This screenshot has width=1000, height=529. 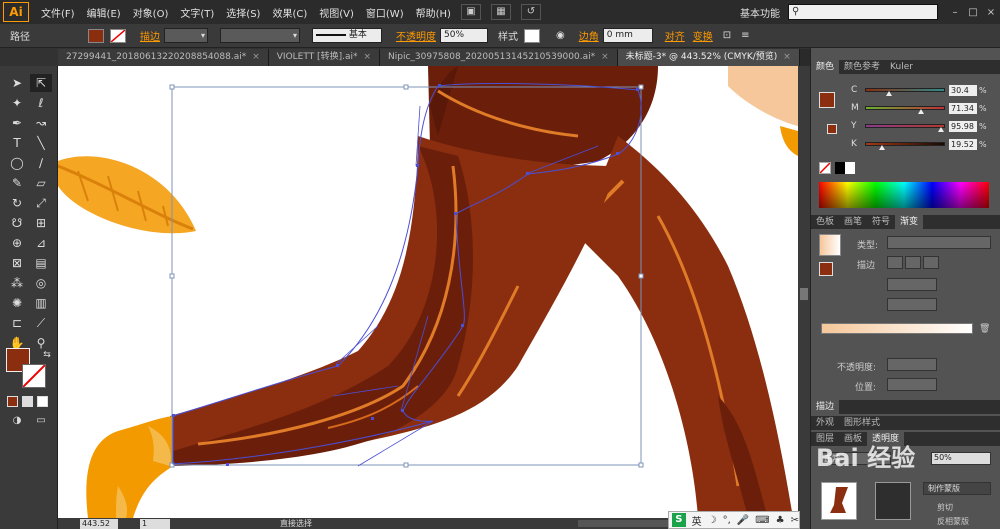 I want to click on fill-swatch, so click(x=96, y=35).